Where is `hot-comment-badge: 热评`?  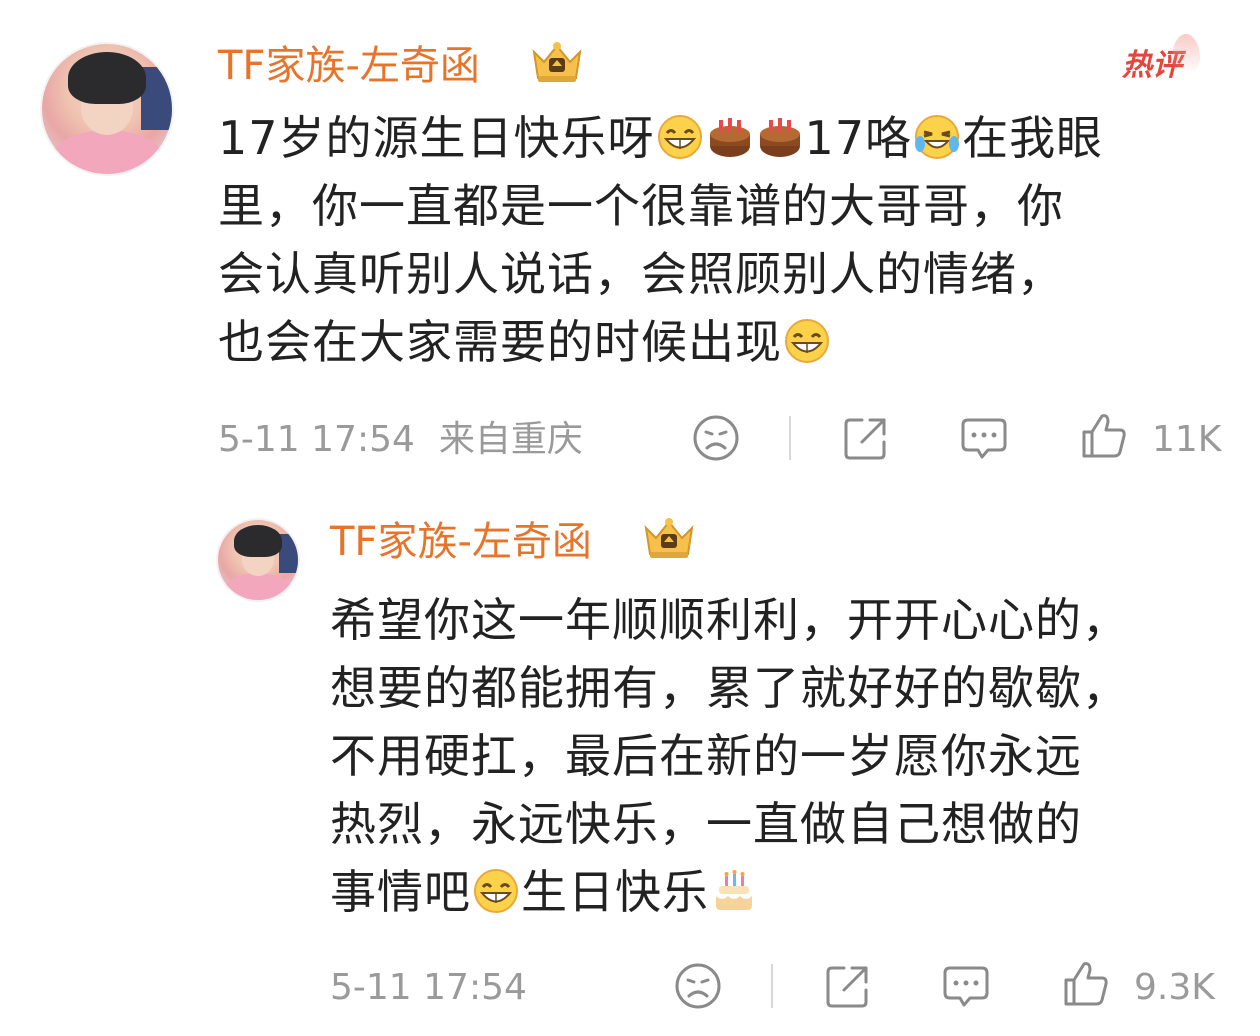 hot-comment-badge: 热评 is located at coordinates (1161, 59).